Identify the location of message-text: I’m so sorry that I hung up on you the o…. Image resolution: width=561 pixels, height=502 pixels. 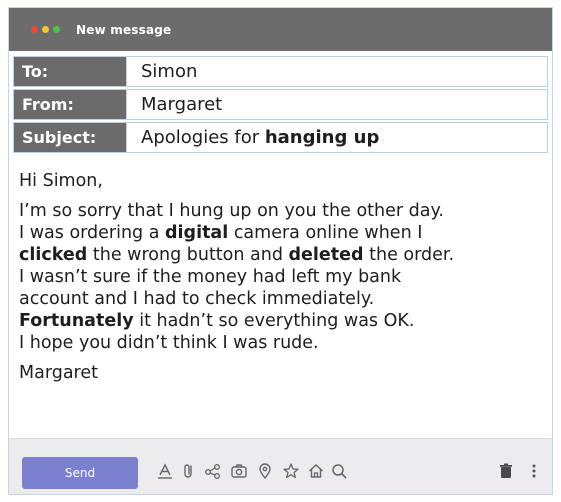
(231, 211).